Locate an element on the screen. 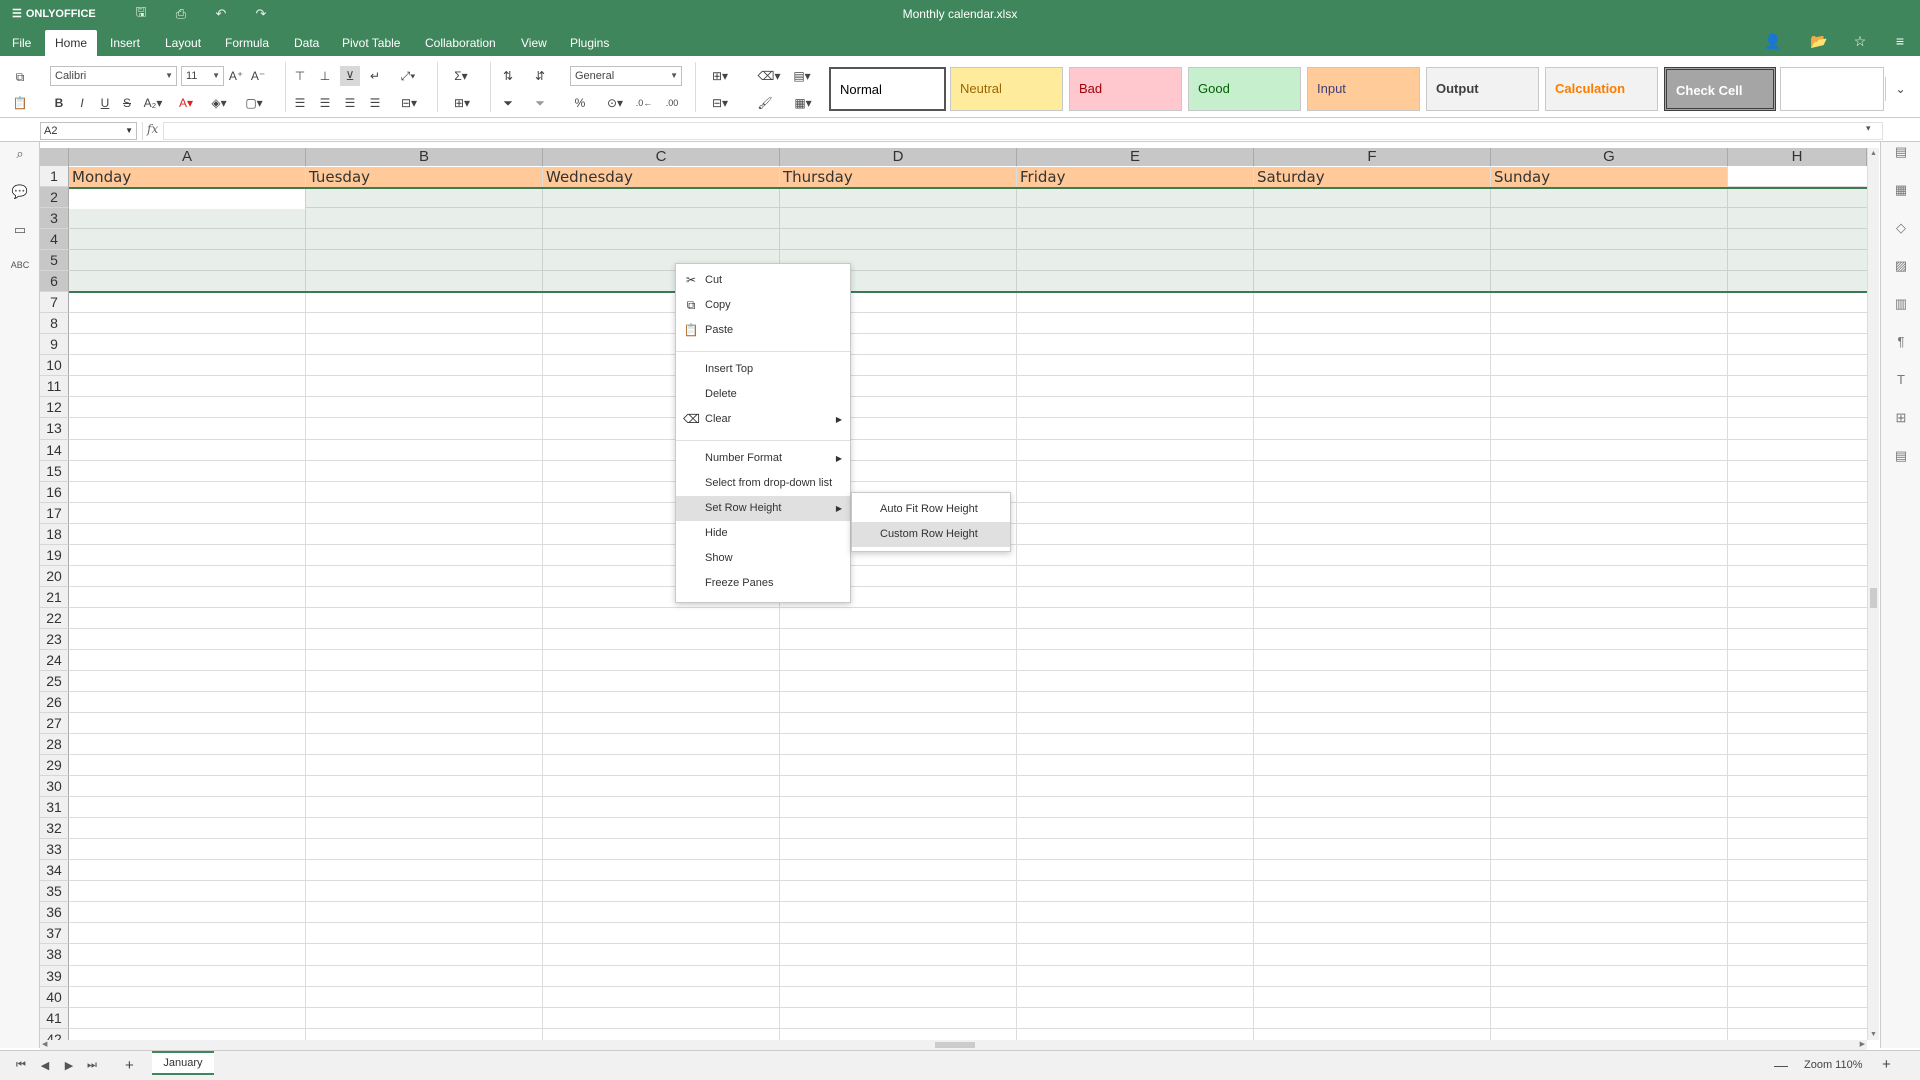 Image resolution: width=1920 pixels, height=1080 pixels. borders-icon: ▢▾ is located at coordinates (254, 103).